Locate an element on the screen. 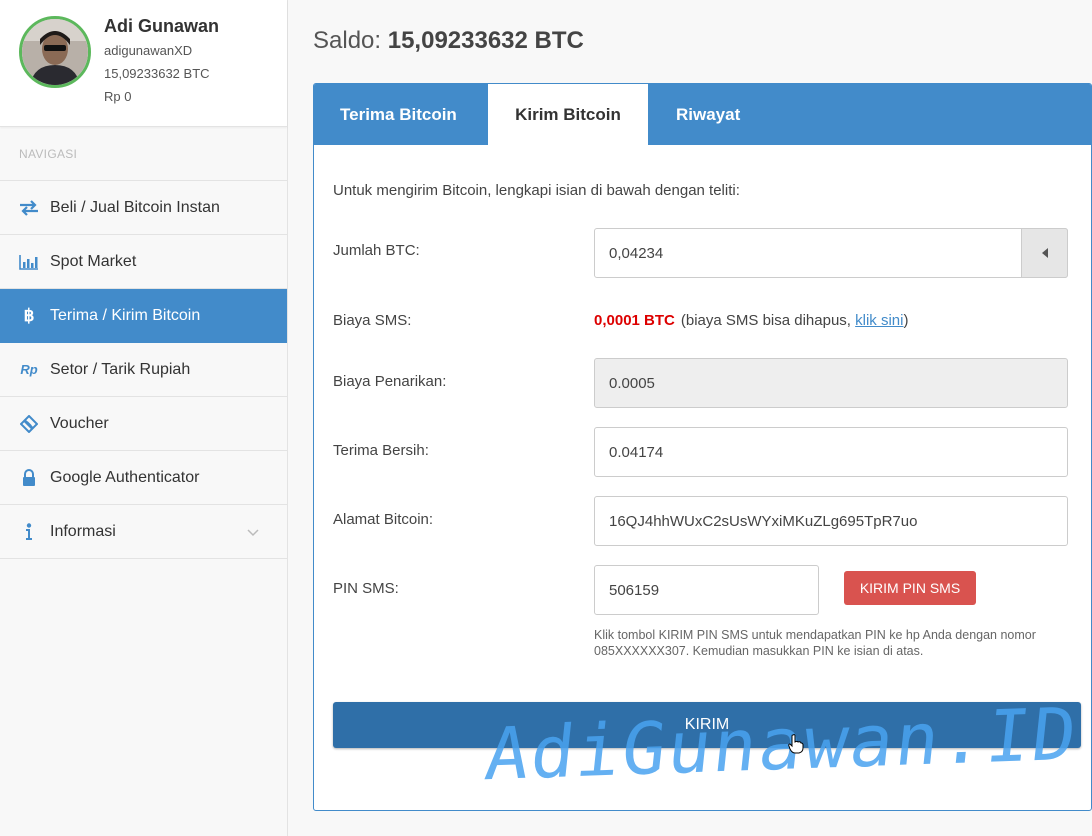 The width and height of the screenshot is (1092, 836). exchange-arrows-icon is located at coordinates (29, 208).